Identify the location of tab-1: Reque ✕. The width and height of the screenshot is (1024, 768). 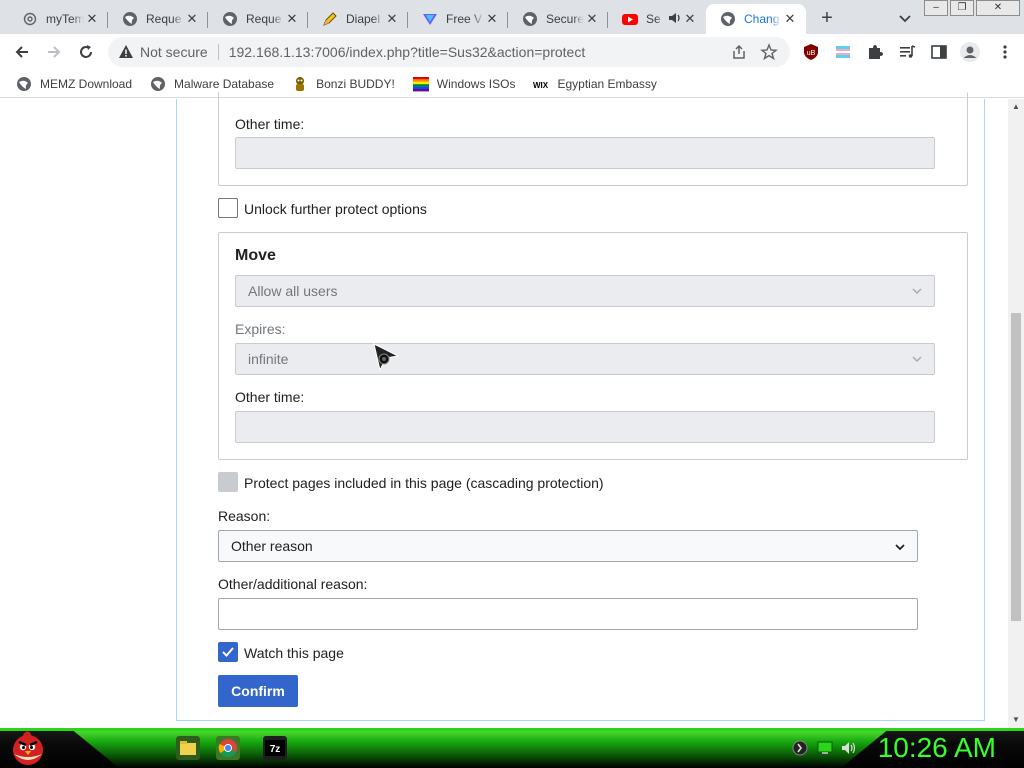
(158, 19).